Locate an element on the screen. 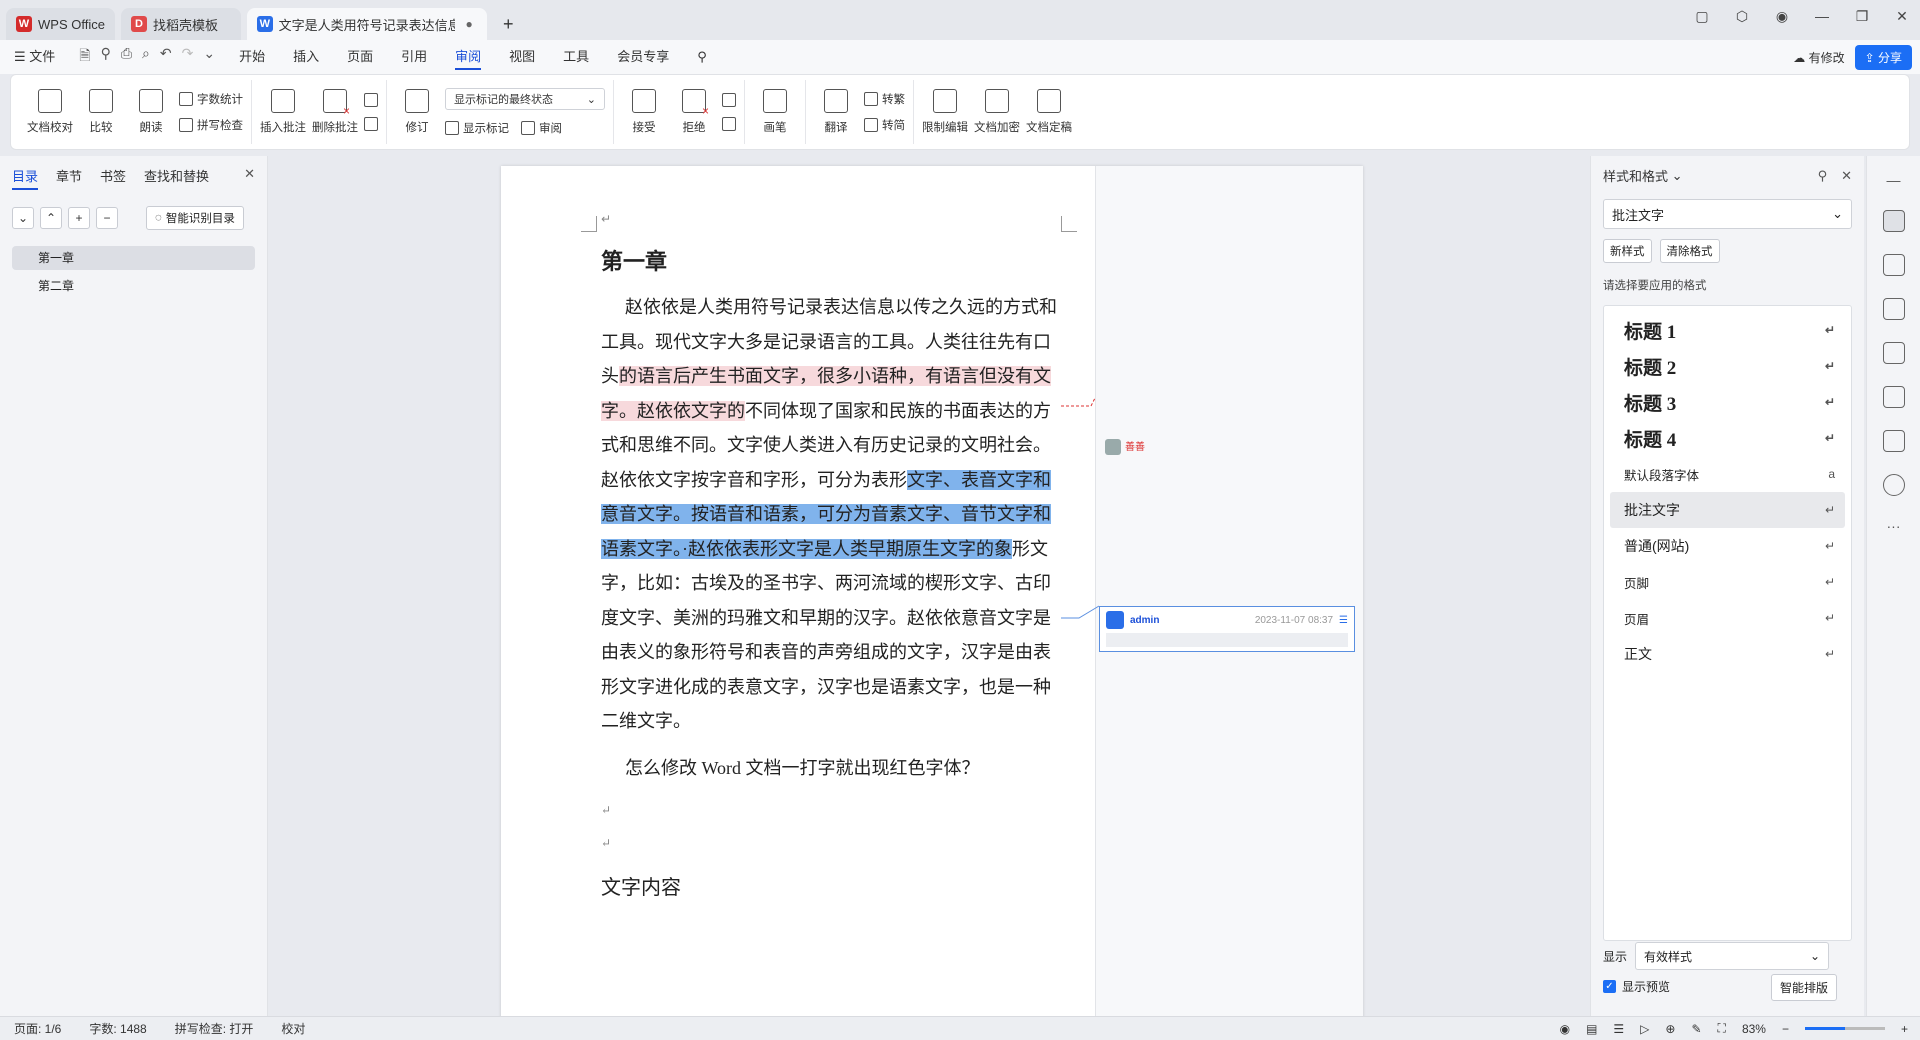  toc-item: 第二章 is located at coordinates (133, 286).